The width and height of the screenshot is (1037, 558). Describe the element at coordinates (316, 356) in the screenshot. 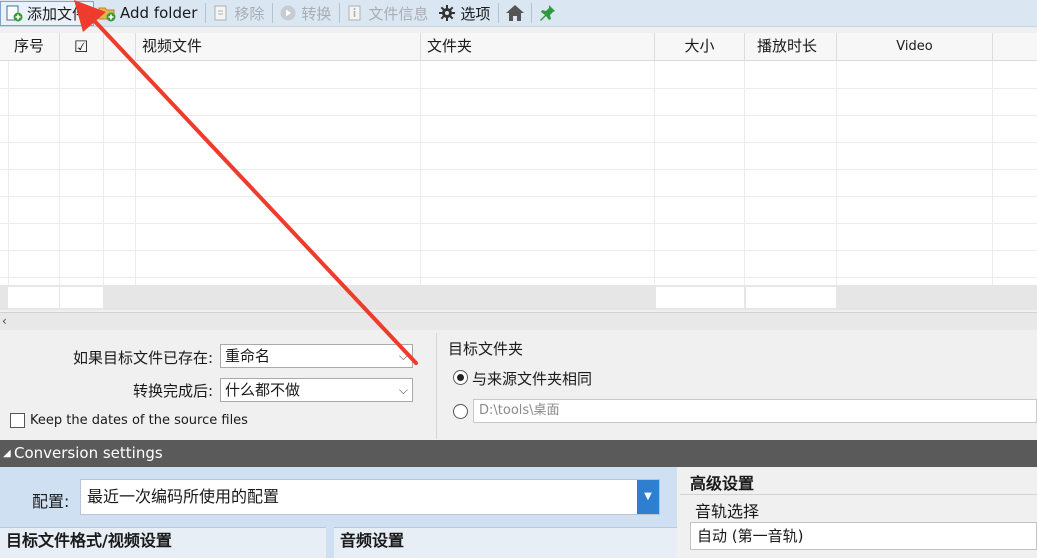

I see `if-exists-dropdown: 重命名 ⌵` at that location.